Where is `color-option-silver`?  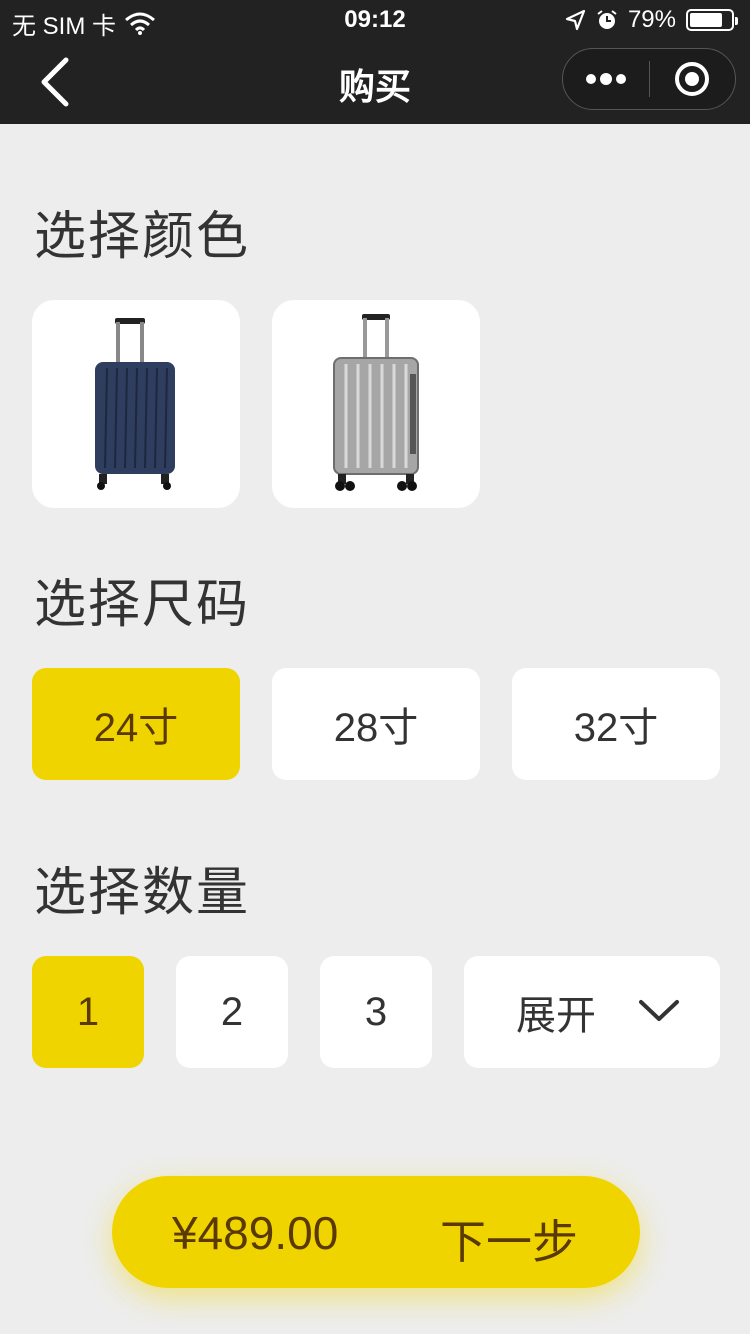 color-option-silver is located at coordinates (376, 404).